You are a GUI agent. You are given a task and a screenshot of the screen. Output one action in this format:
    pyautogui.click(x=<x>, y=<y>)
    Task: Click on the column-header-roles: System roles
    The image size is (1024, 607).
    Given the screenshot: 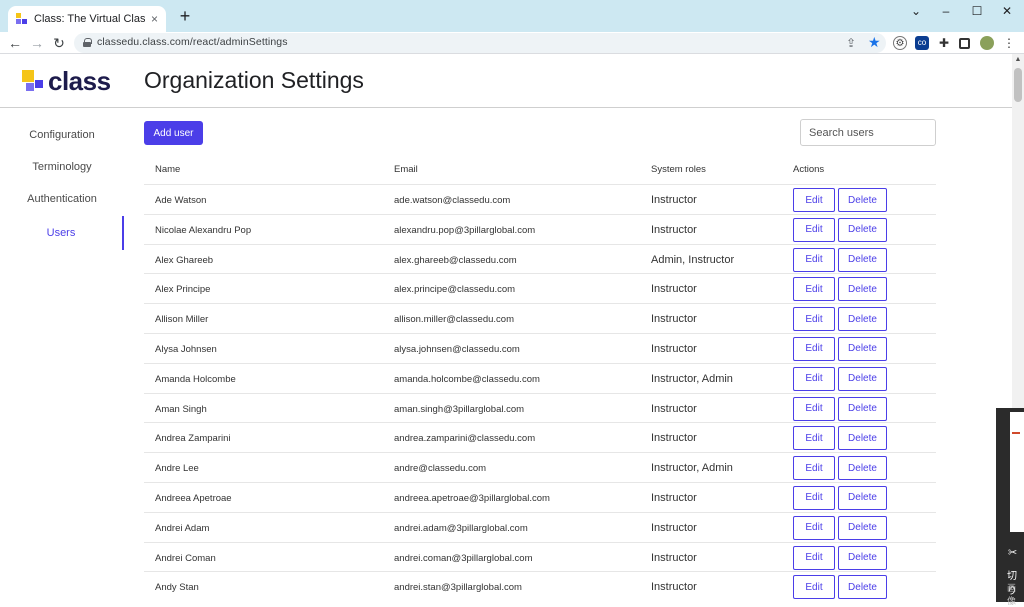 What is the action you would take?
    pyautogui.click(x=678, y=169)
    